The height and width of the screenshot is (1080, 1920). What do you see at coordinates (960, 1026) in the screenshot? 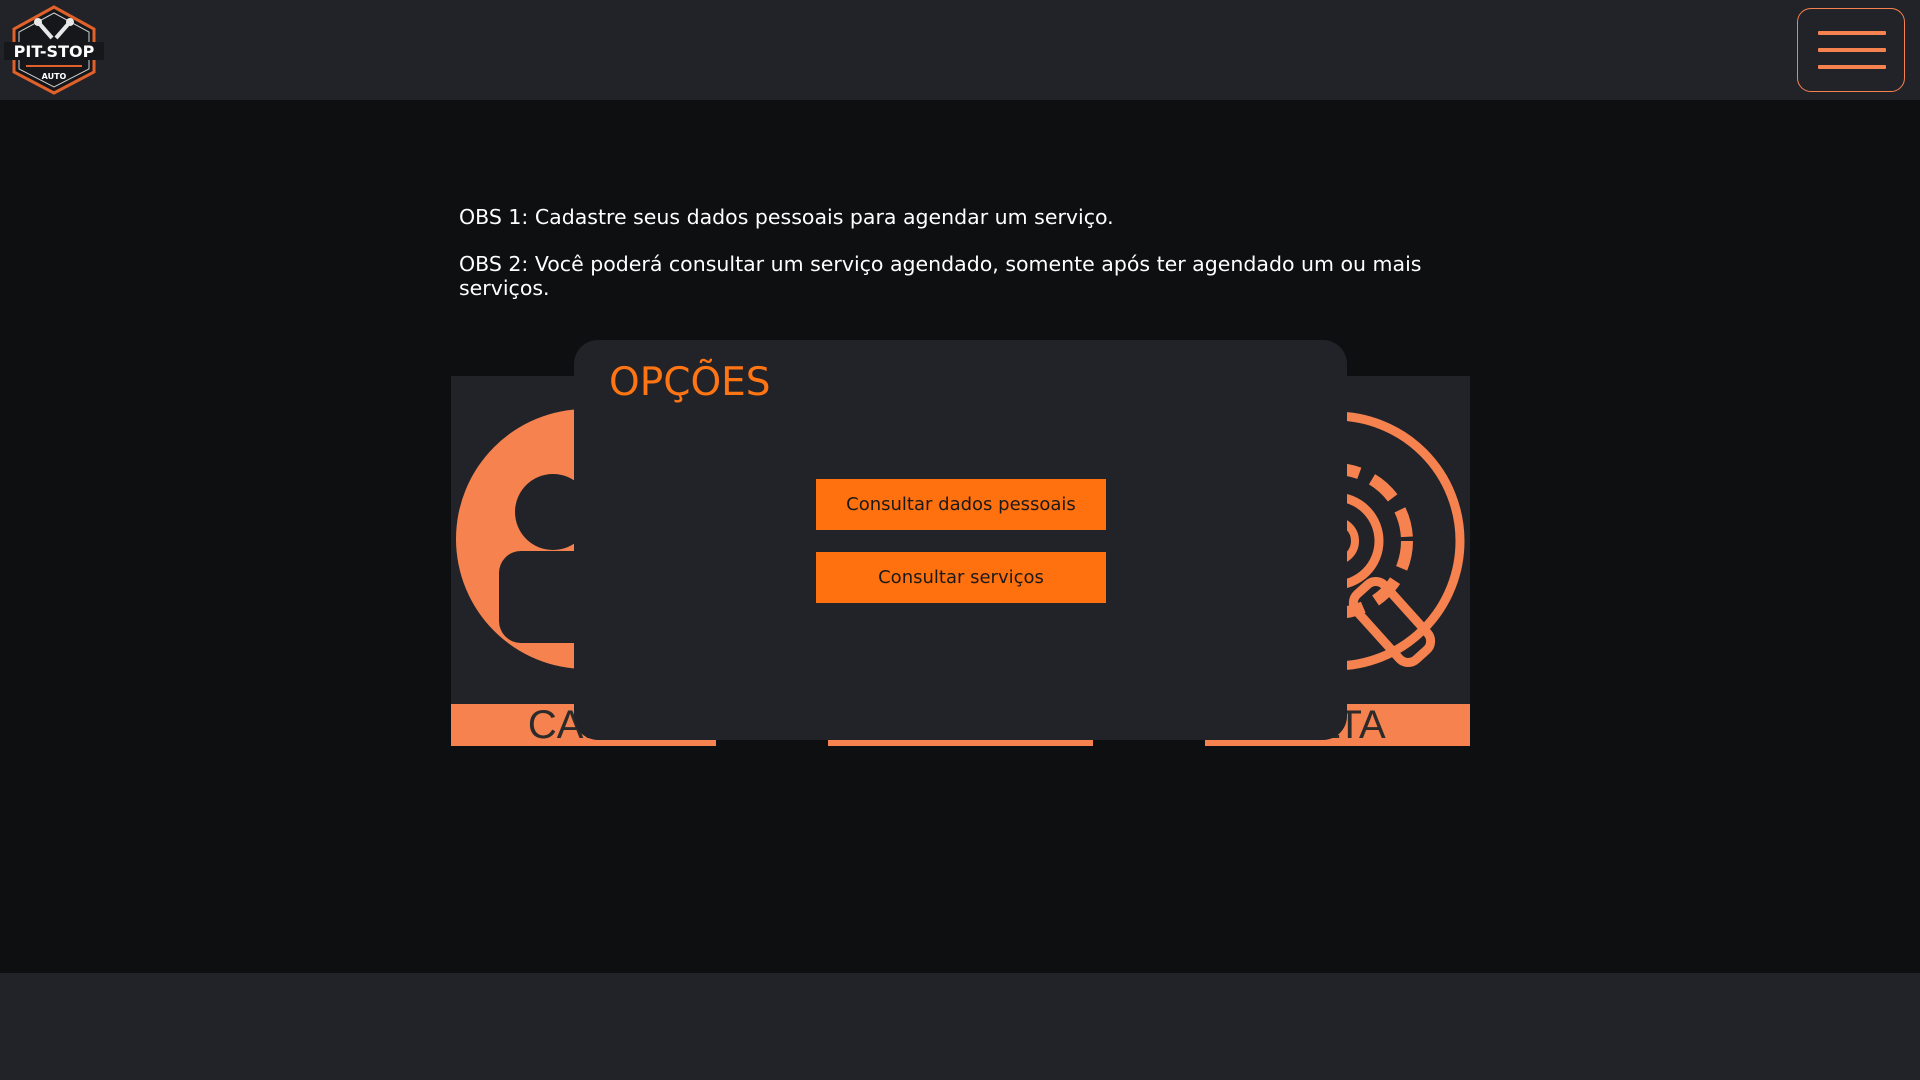
I see `footer` at bounding box center [960, 1026].